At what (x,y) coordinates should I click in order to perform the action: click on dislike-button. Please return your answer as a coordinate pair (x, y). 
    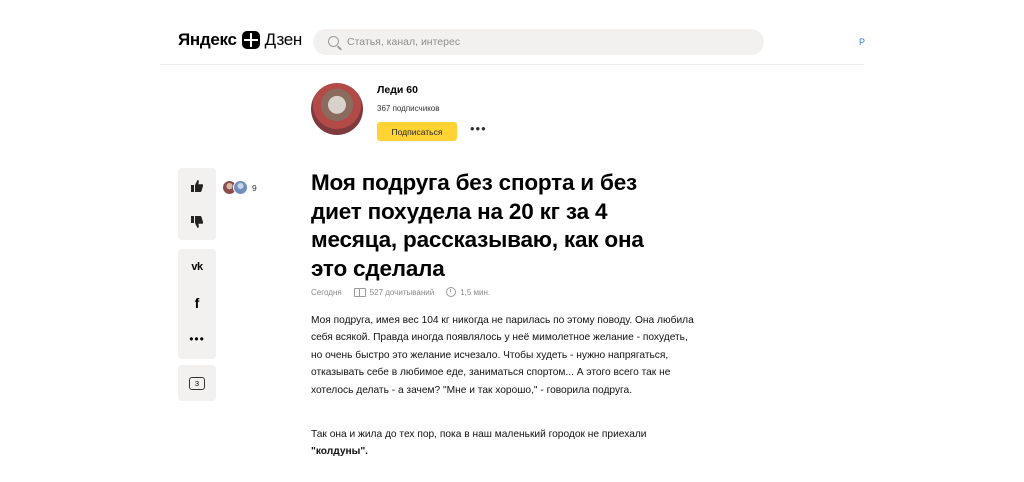
    Looking at the image, I should click on (197, 222).